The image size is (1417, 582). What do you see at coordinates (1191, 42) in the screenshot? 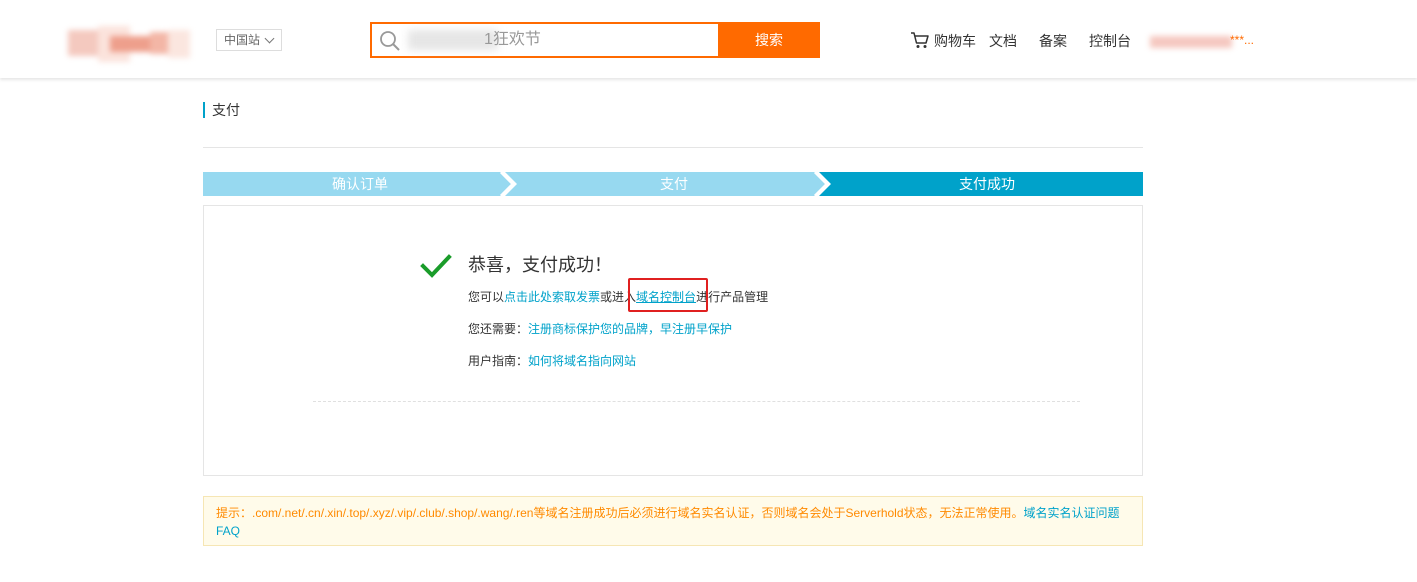
I see `user-account-redacted` at bounding box center [1191, 42].